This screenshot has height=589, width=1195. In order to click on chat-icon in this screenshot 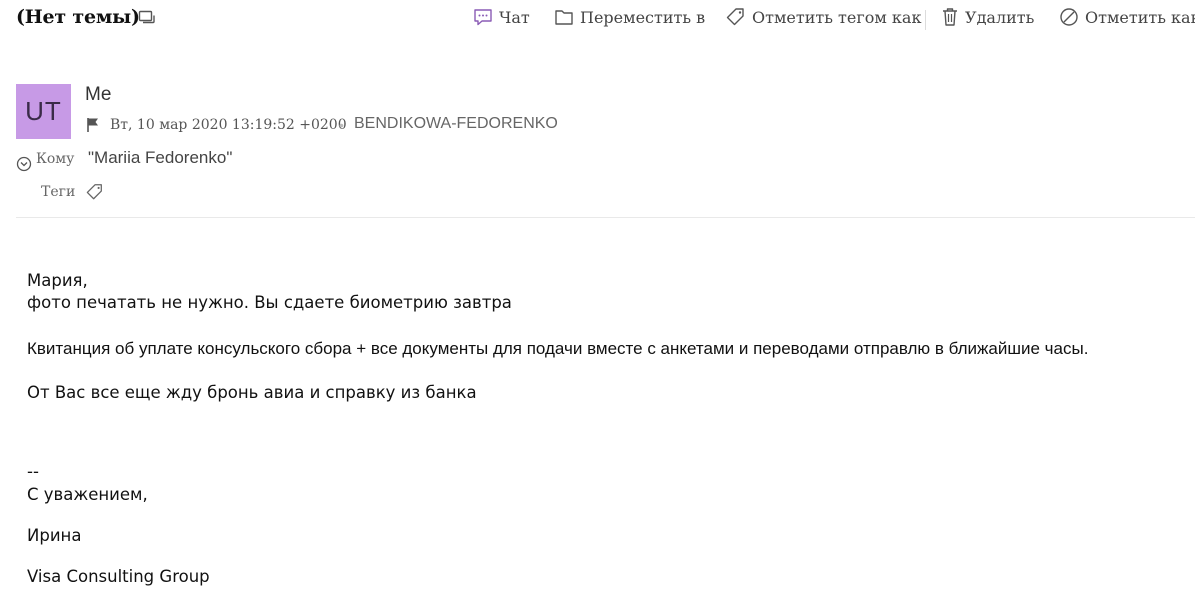, I will do `click(483, 17)`.